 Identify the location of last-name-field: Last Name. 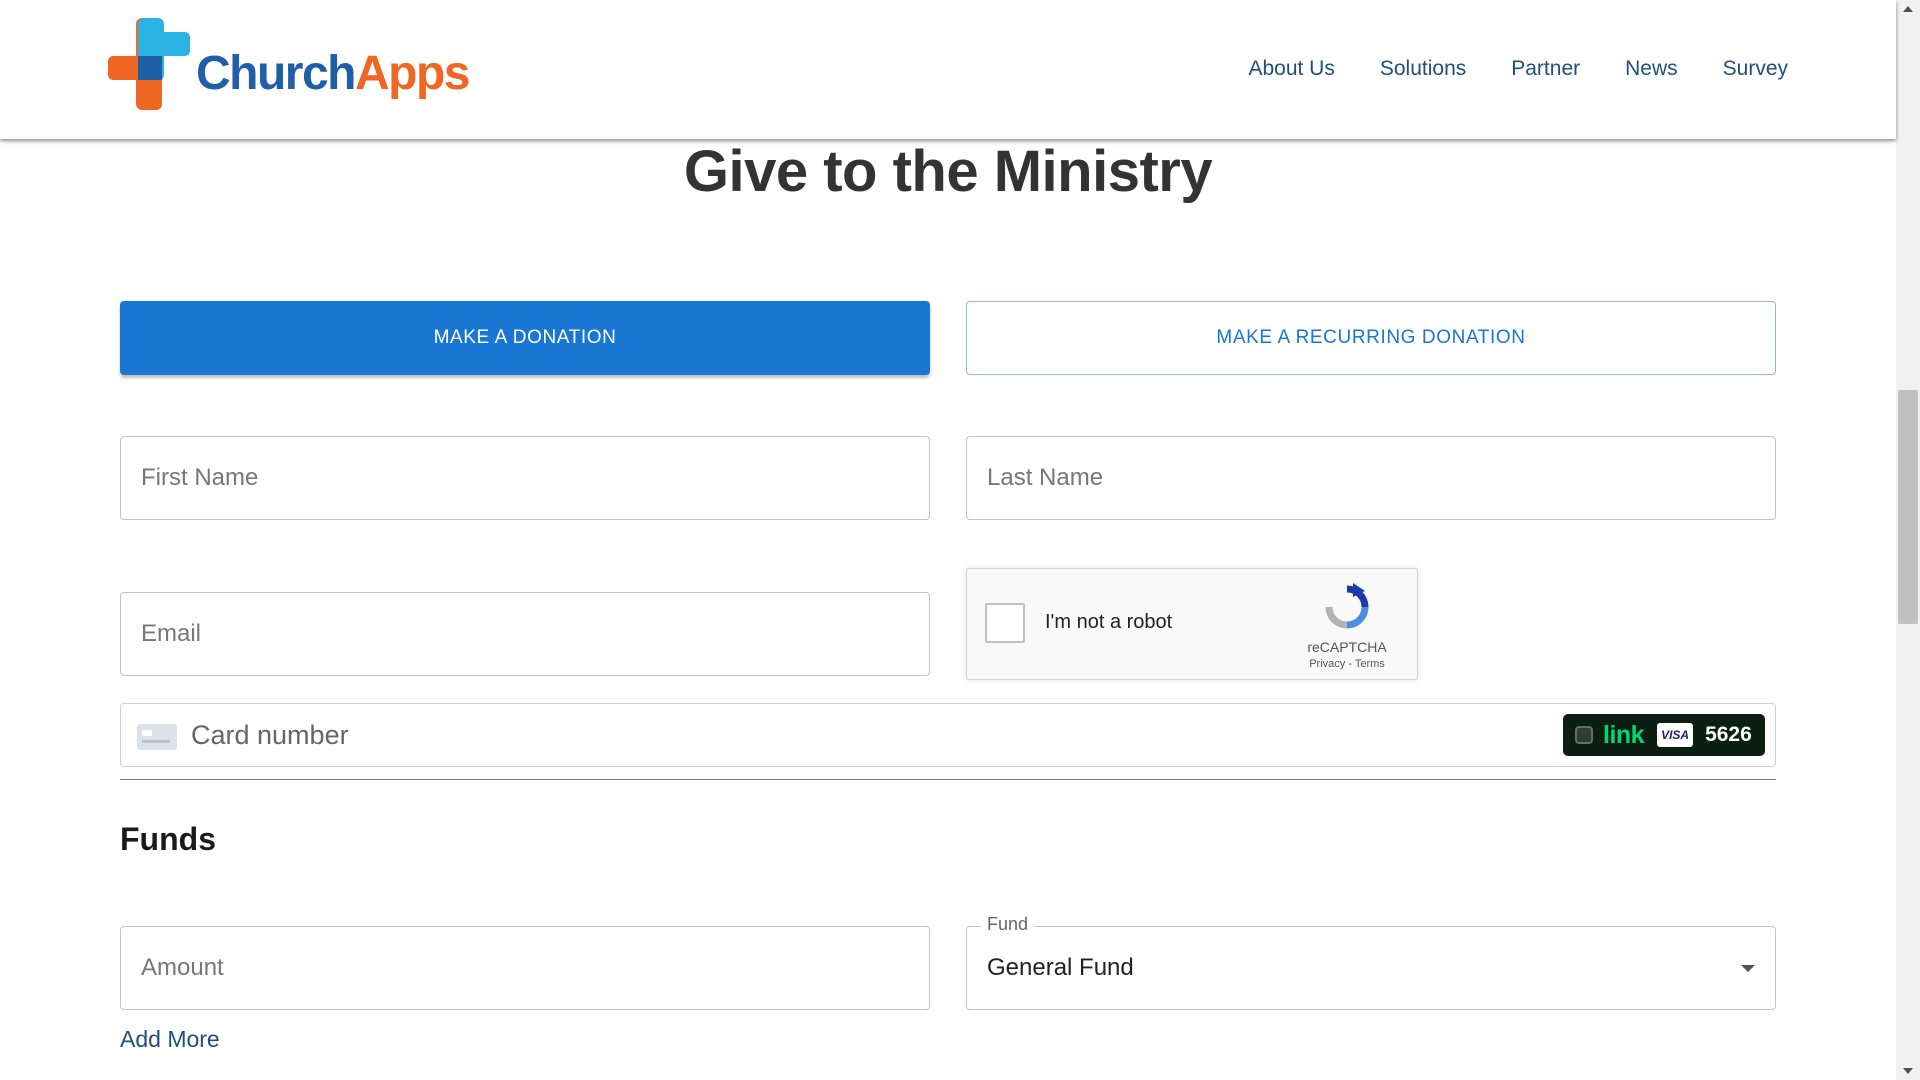
(1371, 478).